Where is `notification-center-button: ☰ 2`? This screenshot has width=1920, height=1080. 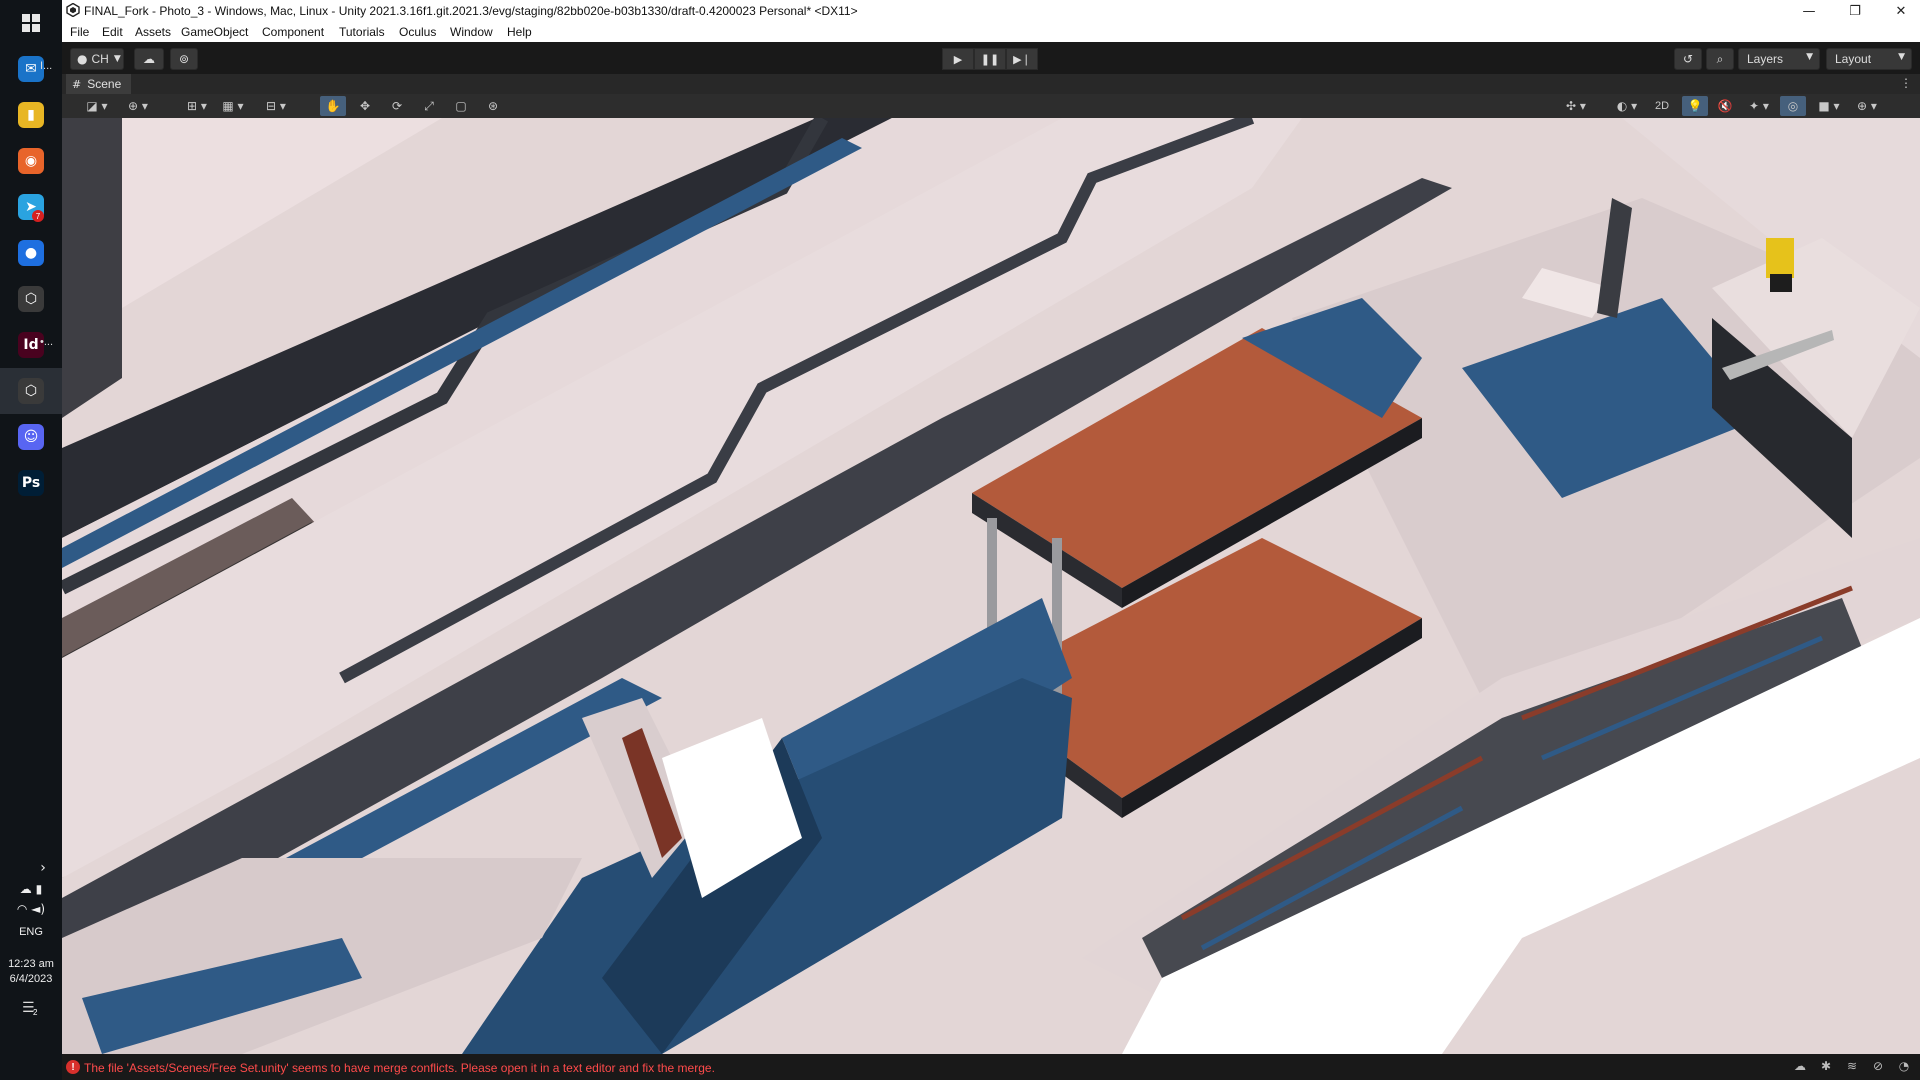 notification-center-button: ☰ 2 is located at coordinates (32, 1009).